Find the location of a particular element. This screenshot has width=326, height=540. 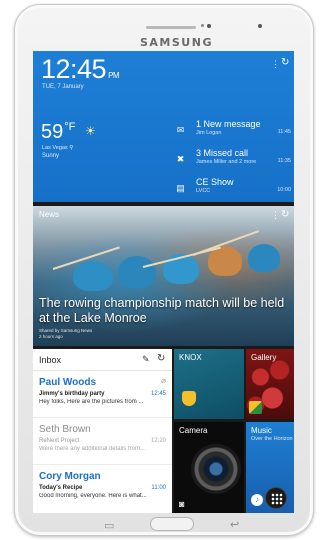

email-sender: Cory Morgan is located at coordinates (70, 476).